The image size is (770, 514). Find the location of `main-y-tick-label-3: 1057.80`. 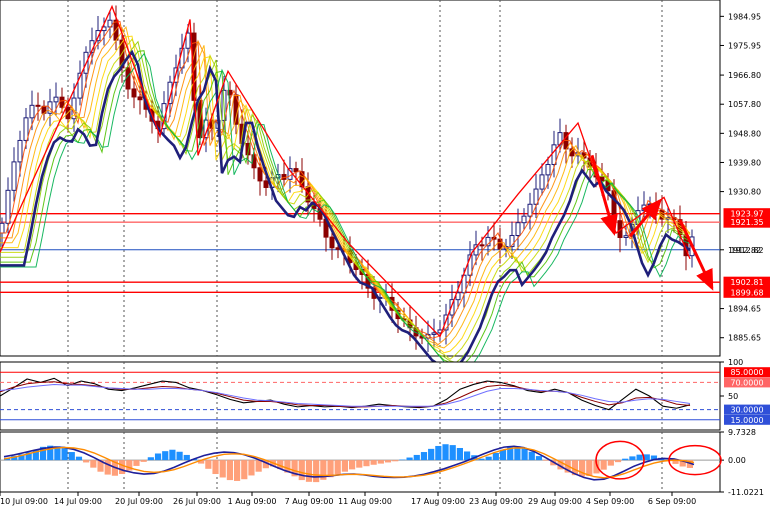

main-y-tick-label-3: 1057.80 is located at coordinates (744, 104).